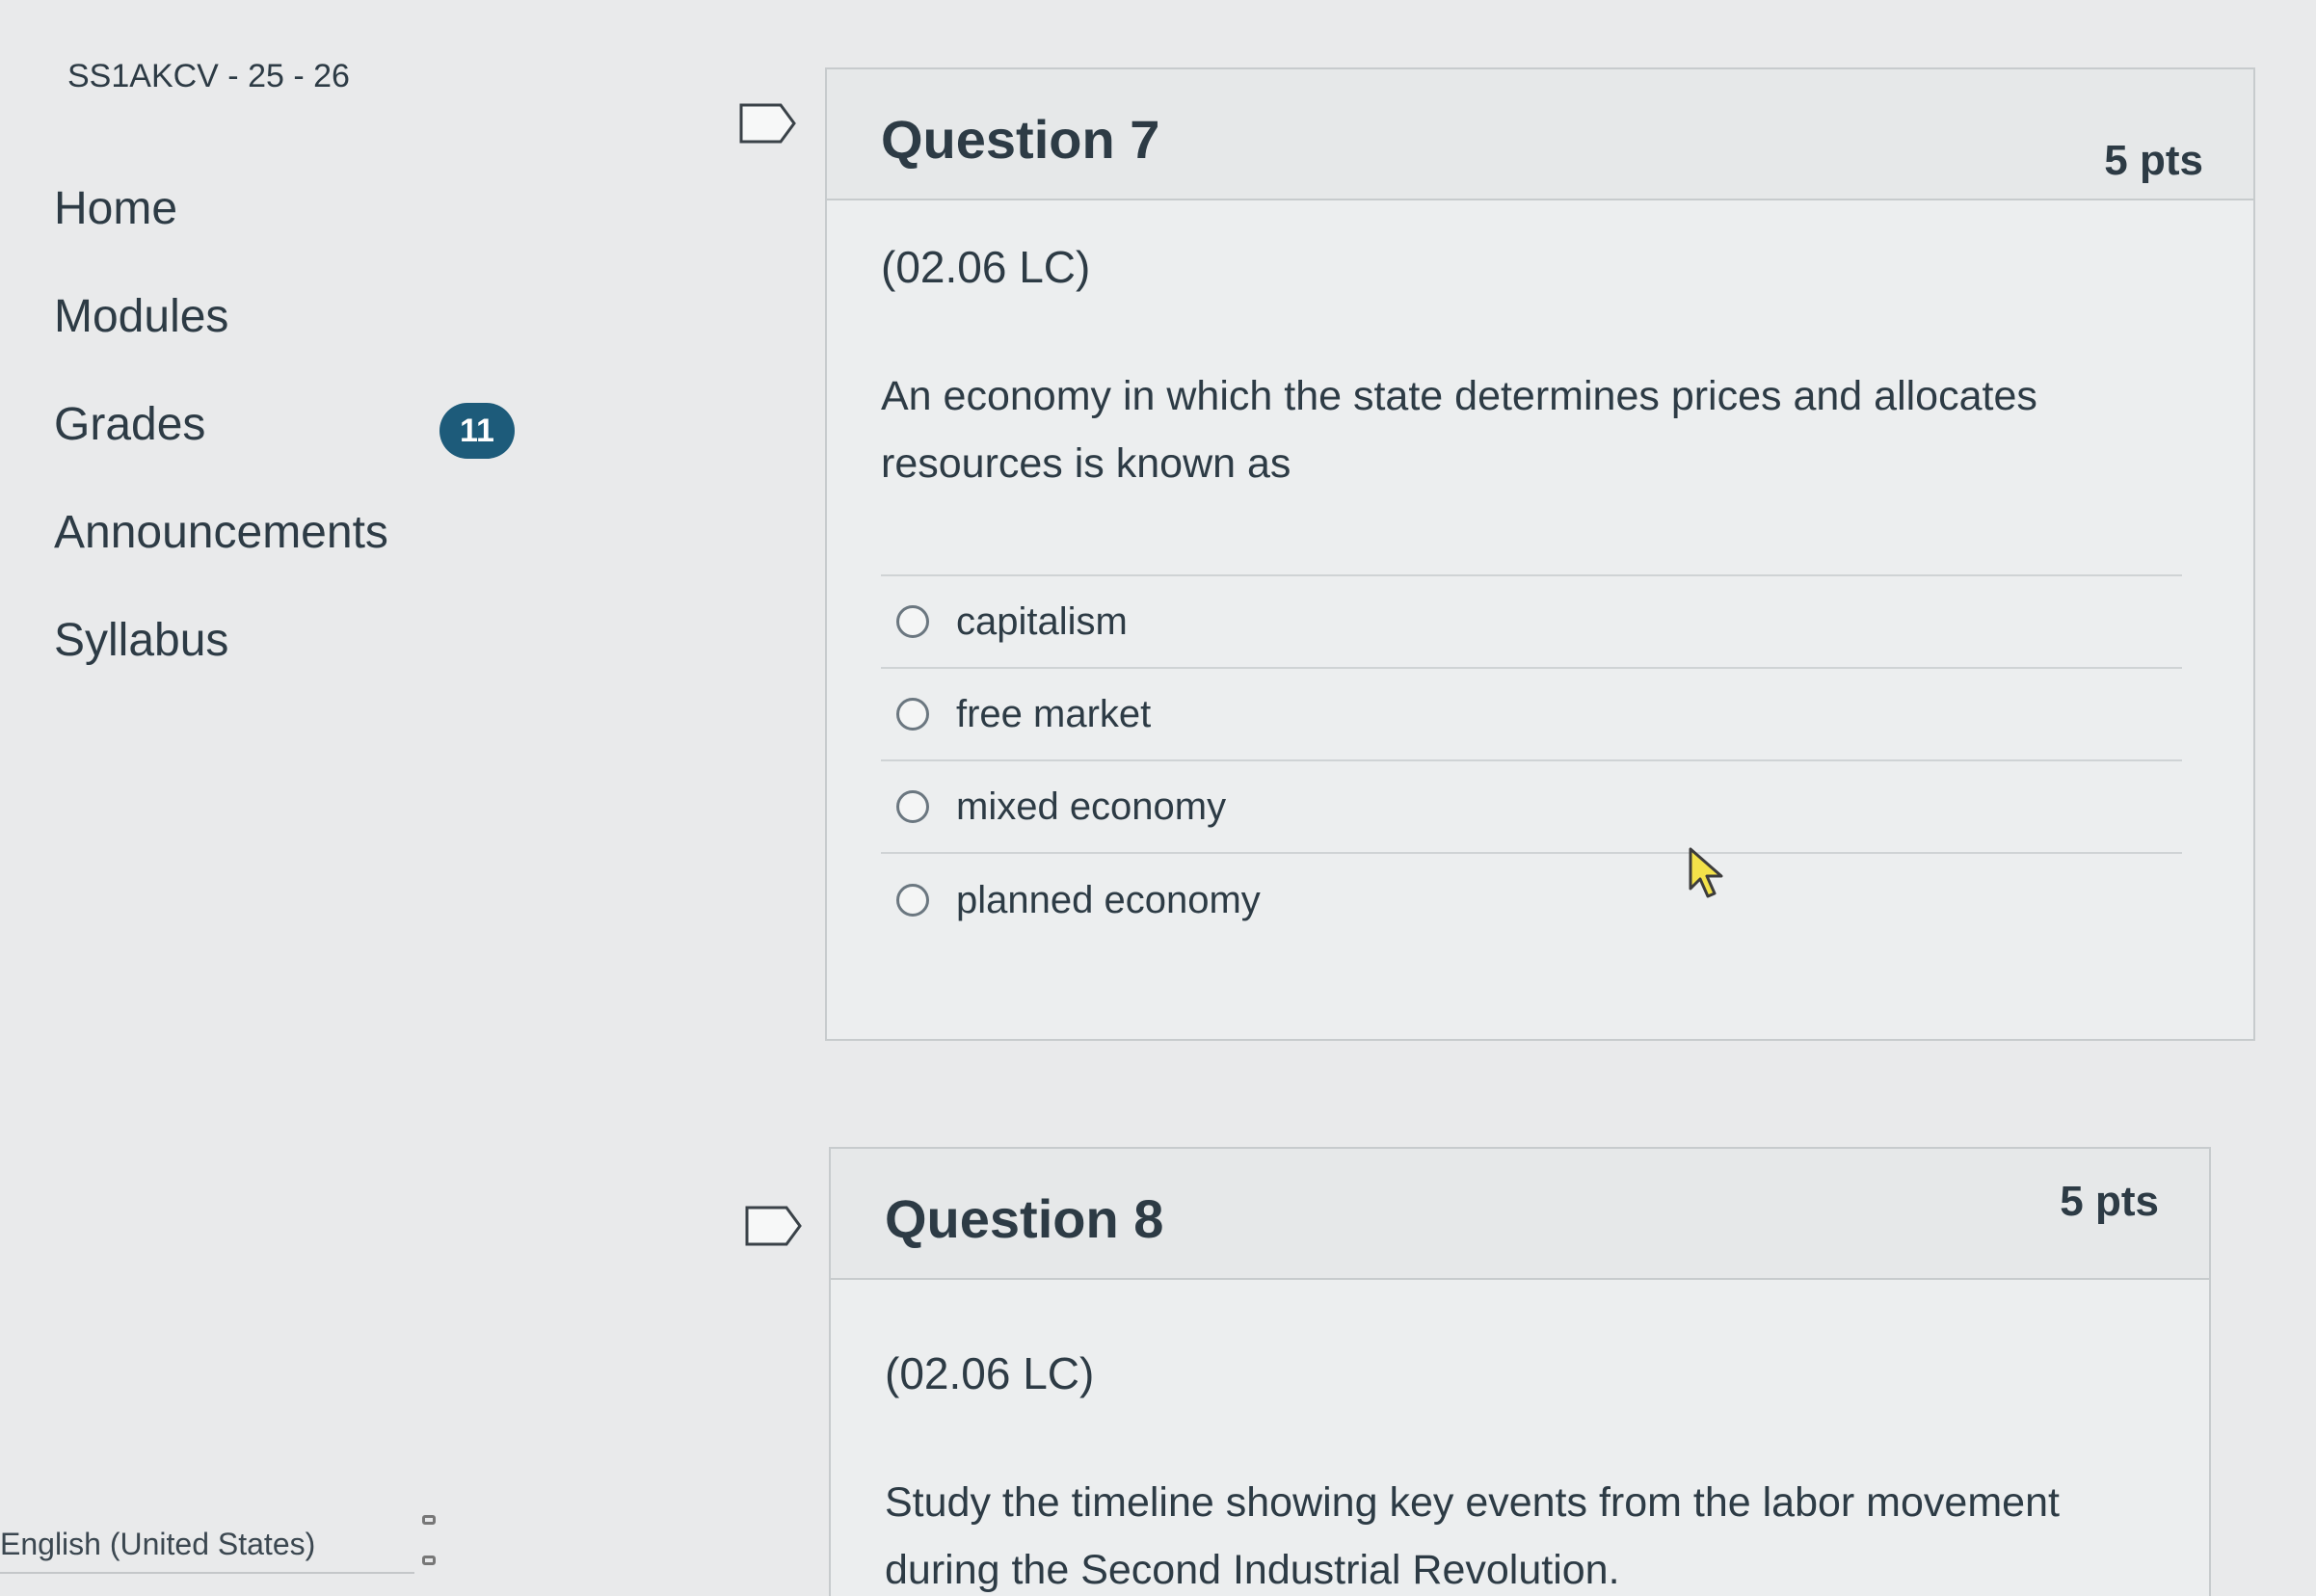 This screenshot has height=1596, width=2316. What do you see at coordinates (1024, 1218) in the screenshot?
I see `question-title: Question 8` at bounding box center [1024, 1218].